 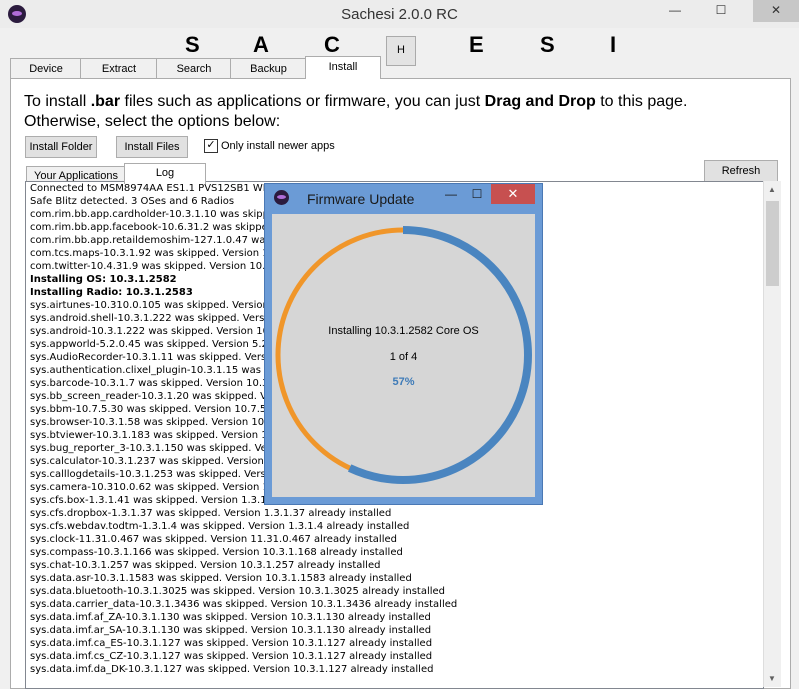 What do you see at coordinates (165, 173) in the screenshot?
I see `tab-log: Log` at bounding box center [165, 173].